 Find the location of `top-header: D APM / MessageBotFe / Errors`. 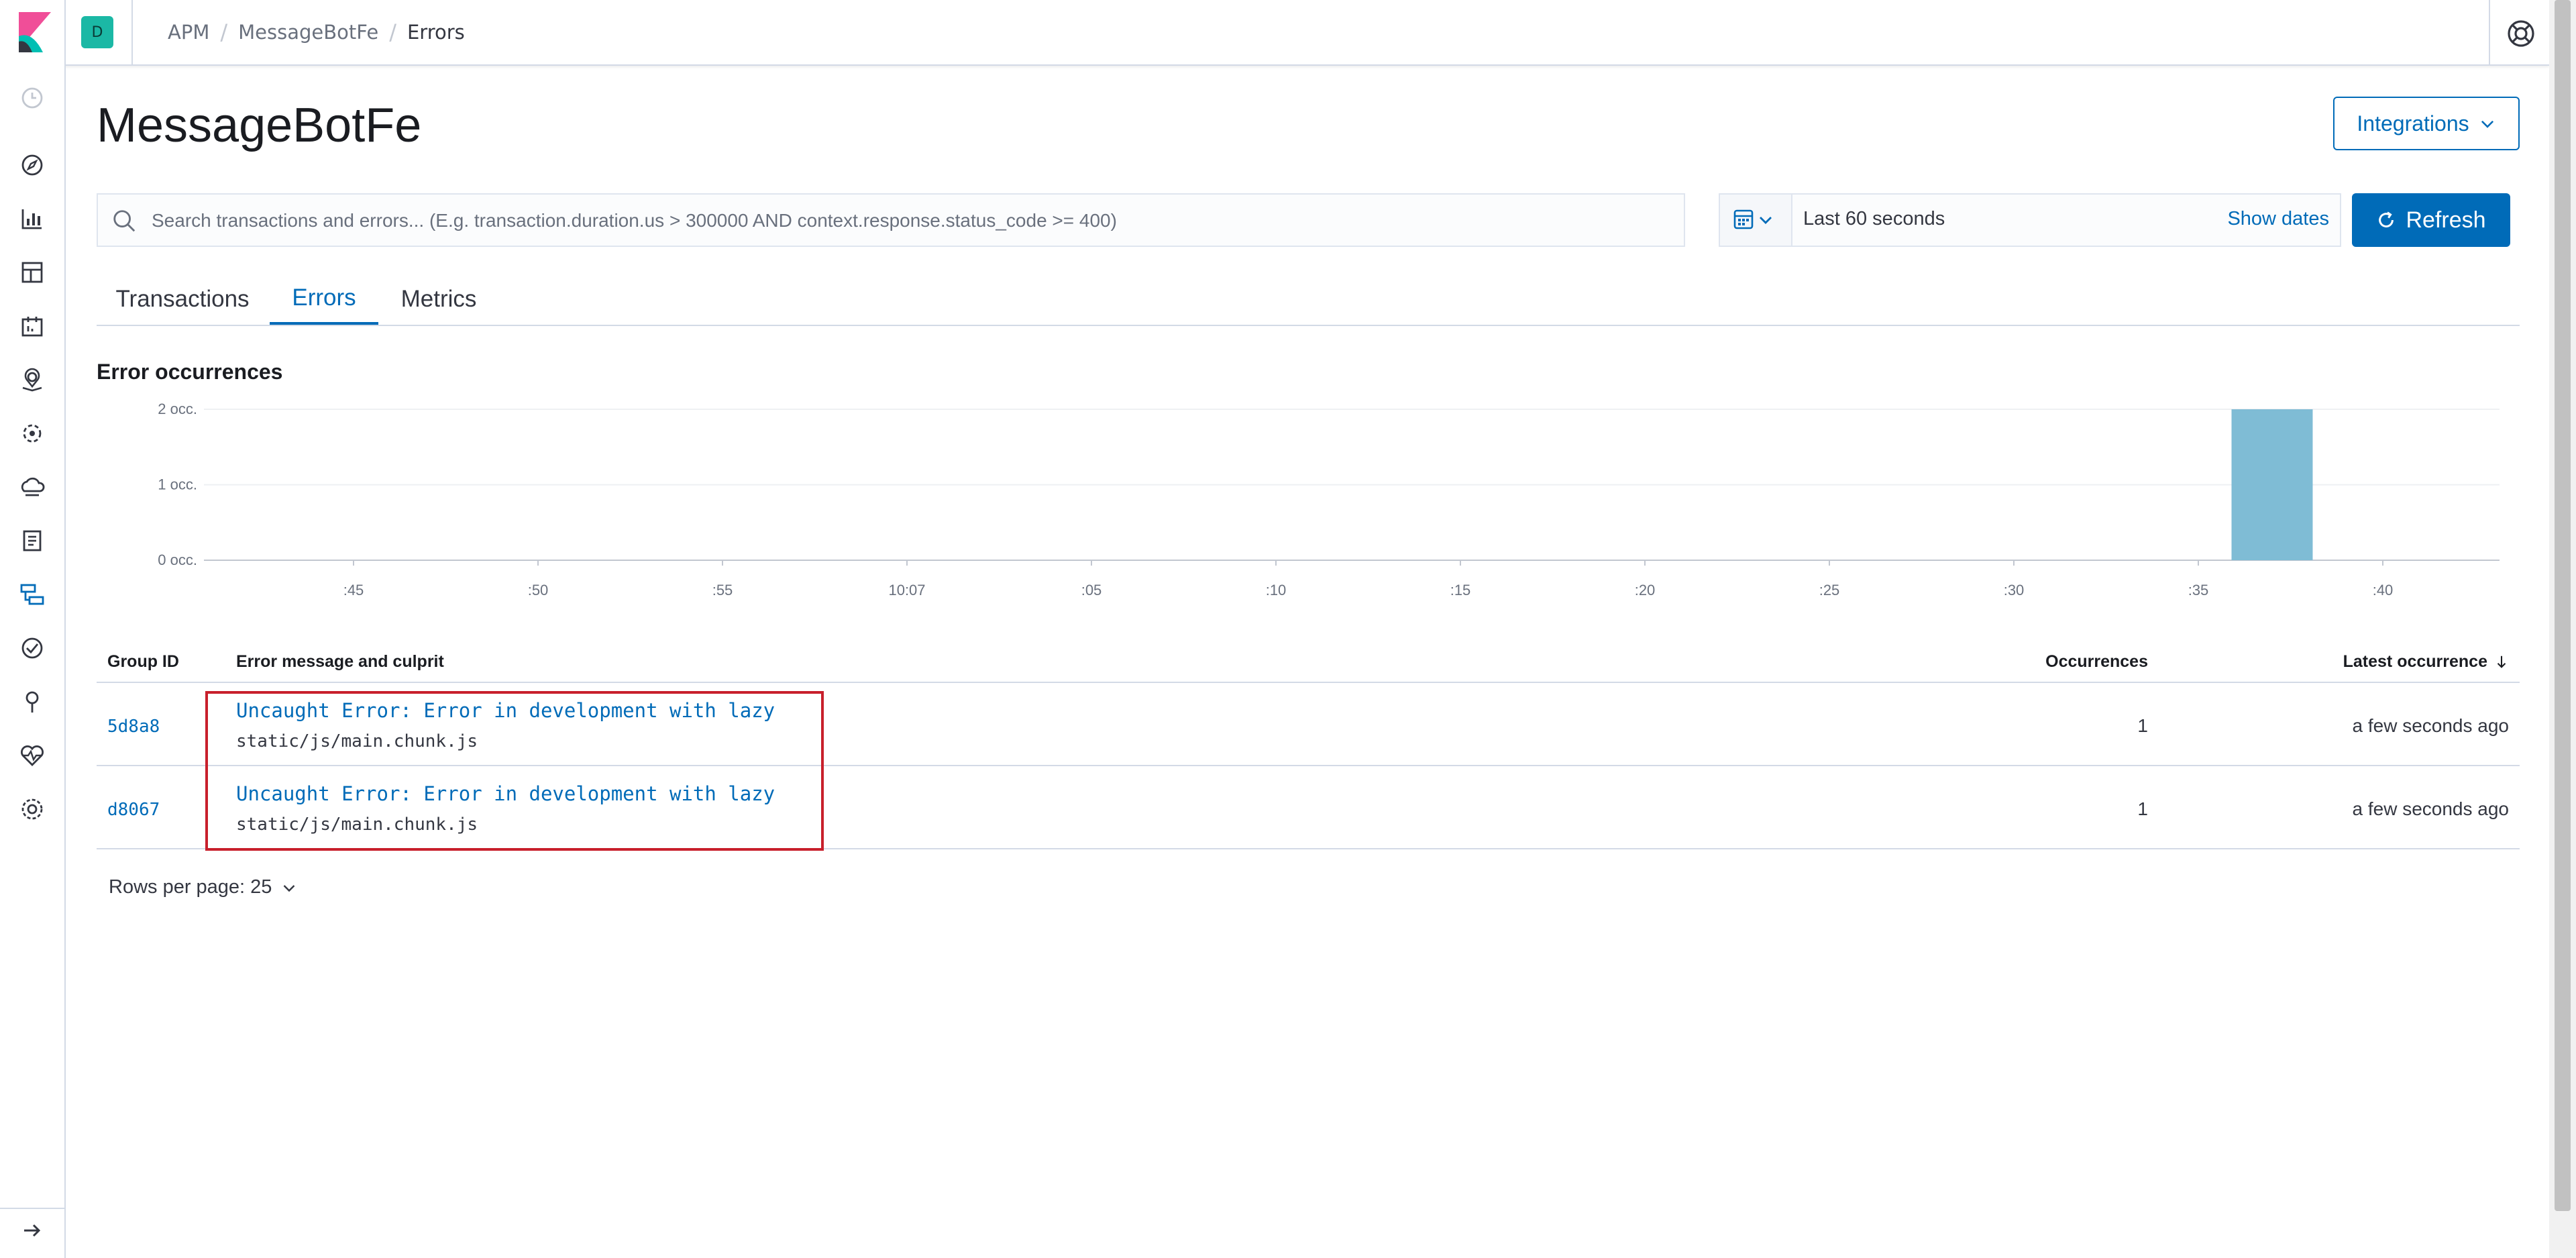

top-header: D APM / MessageBotFe / Errors is located at coordinates (1274, 33).